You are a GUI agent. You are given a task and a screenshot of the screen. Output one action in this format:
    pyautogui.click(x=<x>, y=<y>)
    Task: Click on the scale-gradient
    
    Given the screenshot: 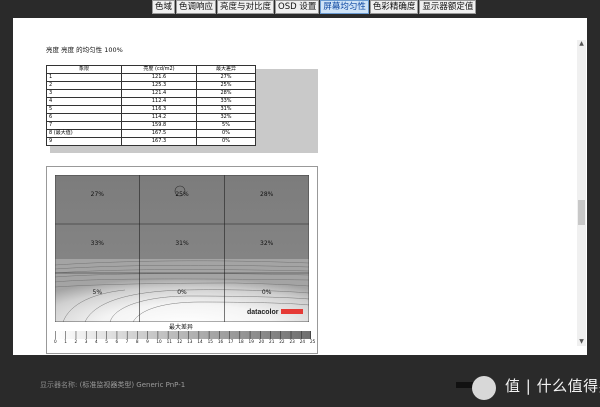 What is the action you would take?
    pyautogui.click(x=183, y=335)
    